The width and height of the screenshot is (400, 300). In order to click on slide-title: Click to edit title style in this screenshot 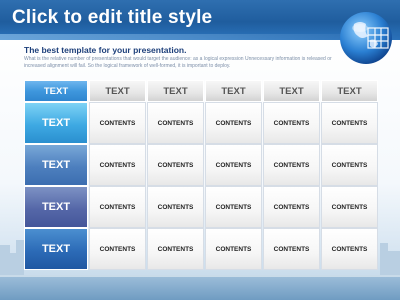, I will do `click(112, 18)`.